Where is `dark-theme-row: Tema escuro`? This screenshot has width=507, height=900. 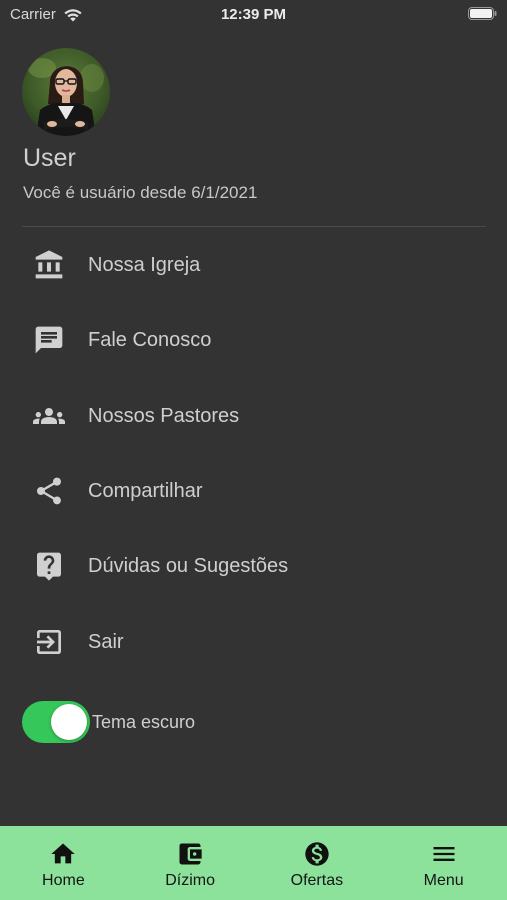
dark-theme-row: Tema escuro is located at coordinates (172, 722).